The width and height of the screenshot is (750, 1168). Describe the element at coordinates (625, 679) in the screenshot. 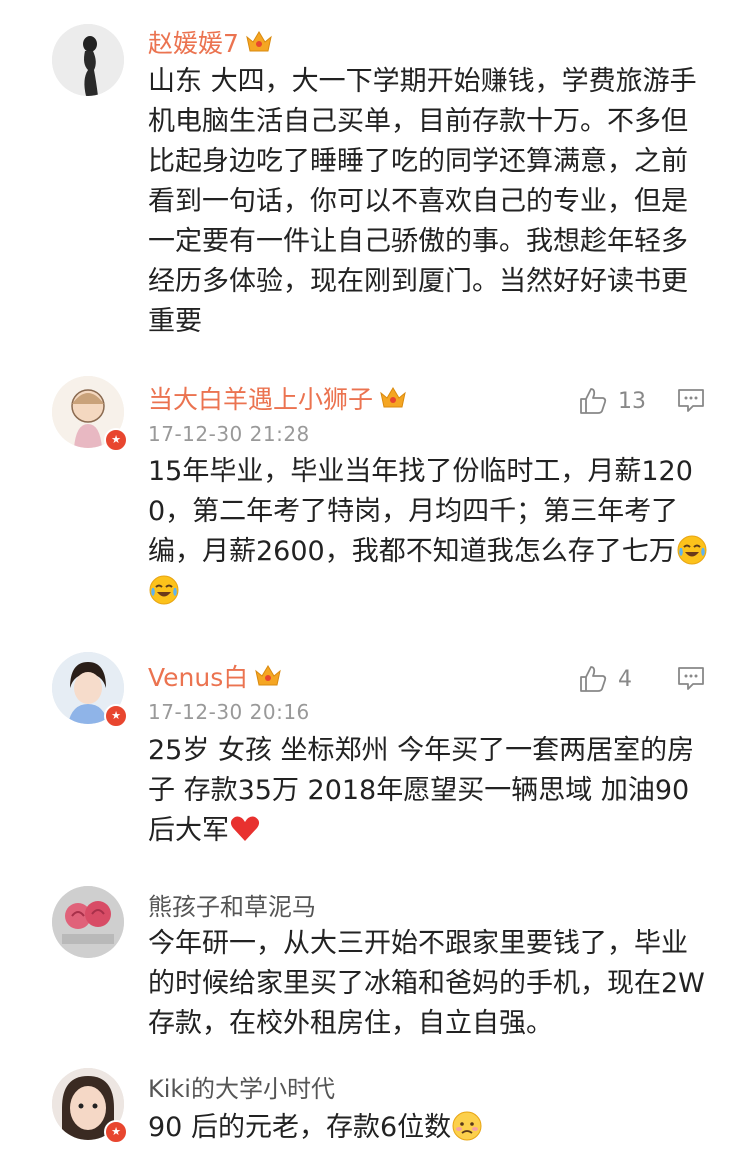

I see `like-count: 4` at that location.